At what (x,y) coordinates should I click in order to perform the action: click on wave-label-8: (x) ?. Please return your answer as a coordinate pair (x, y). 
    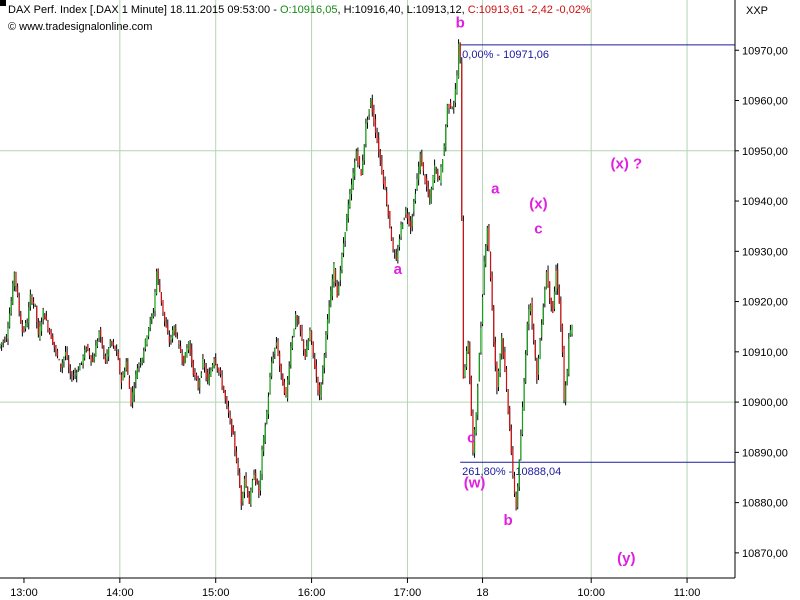
    Looking at the image, I should click on (627, 163).